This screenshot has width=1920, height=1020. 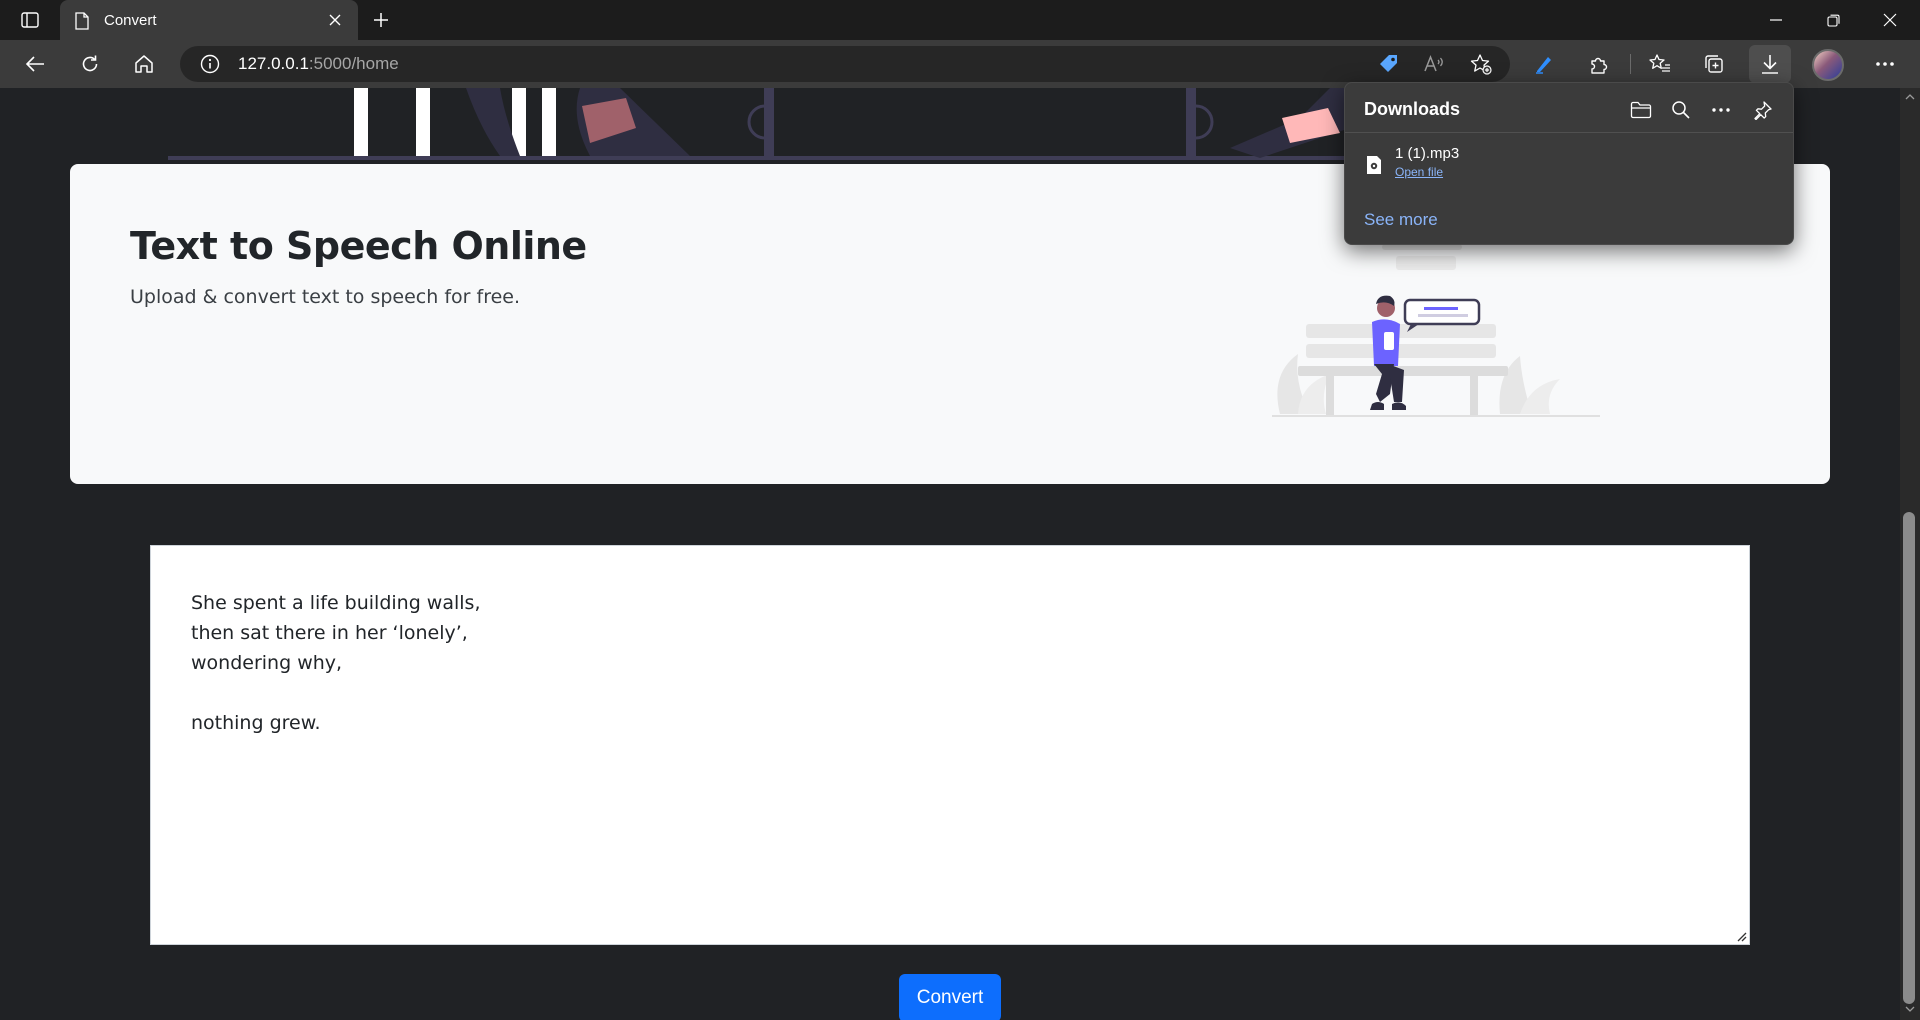 What do you see at coordinates (30, 20) in the screenshot?
I see `tab-actions-icon` at bounding box center [30, 20].